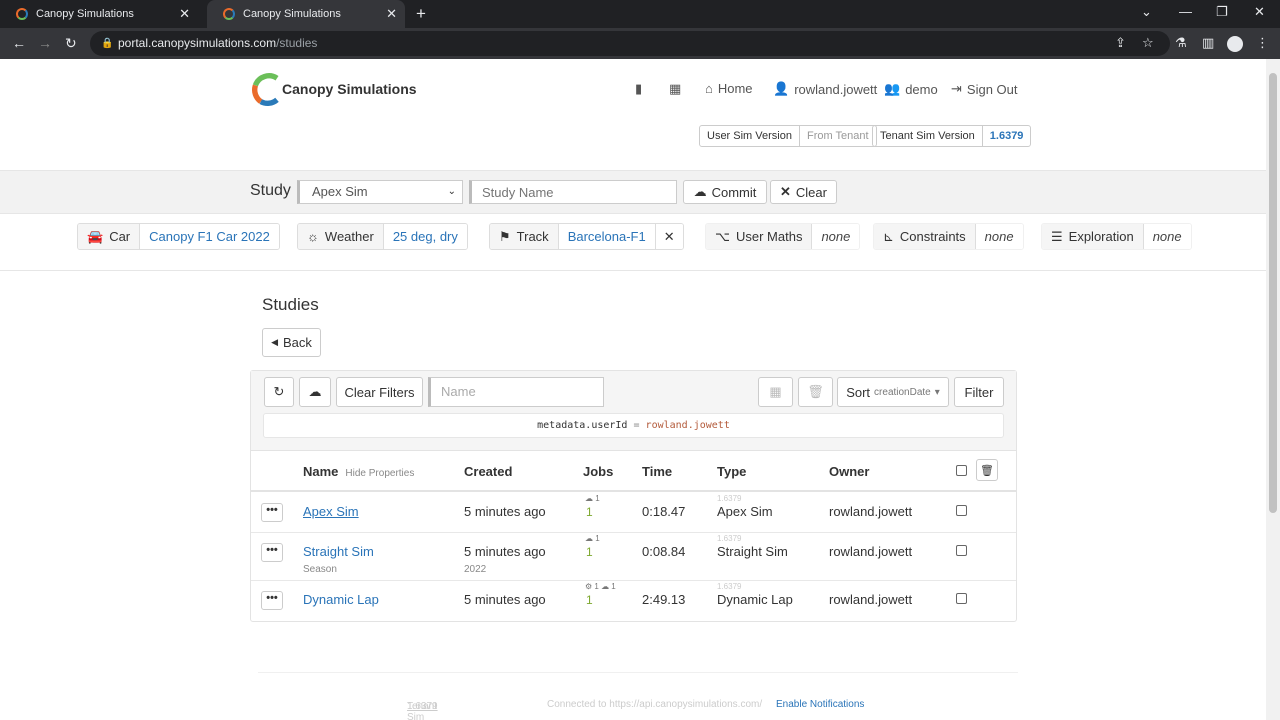 The width and height of the screenshot is (1280, 720). Describe the element at coordinates (488, 471) in the screenshot. I see `col-created: Created` at that location.